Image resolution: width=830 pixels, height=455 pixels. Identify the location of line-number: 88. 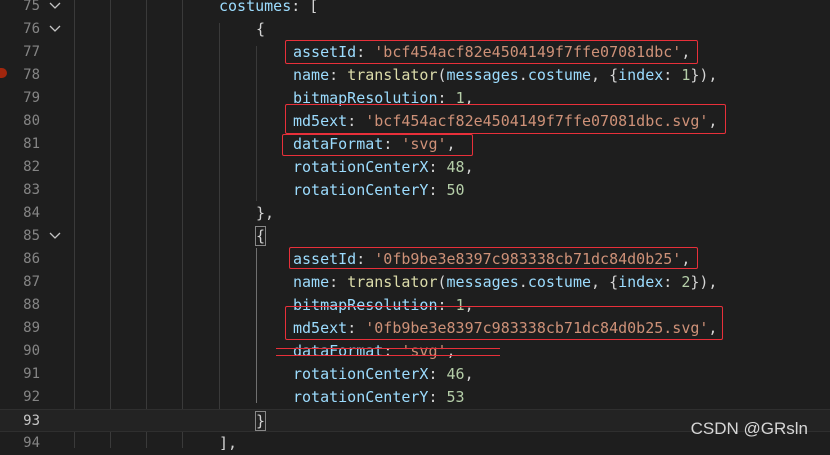
(31, 305).